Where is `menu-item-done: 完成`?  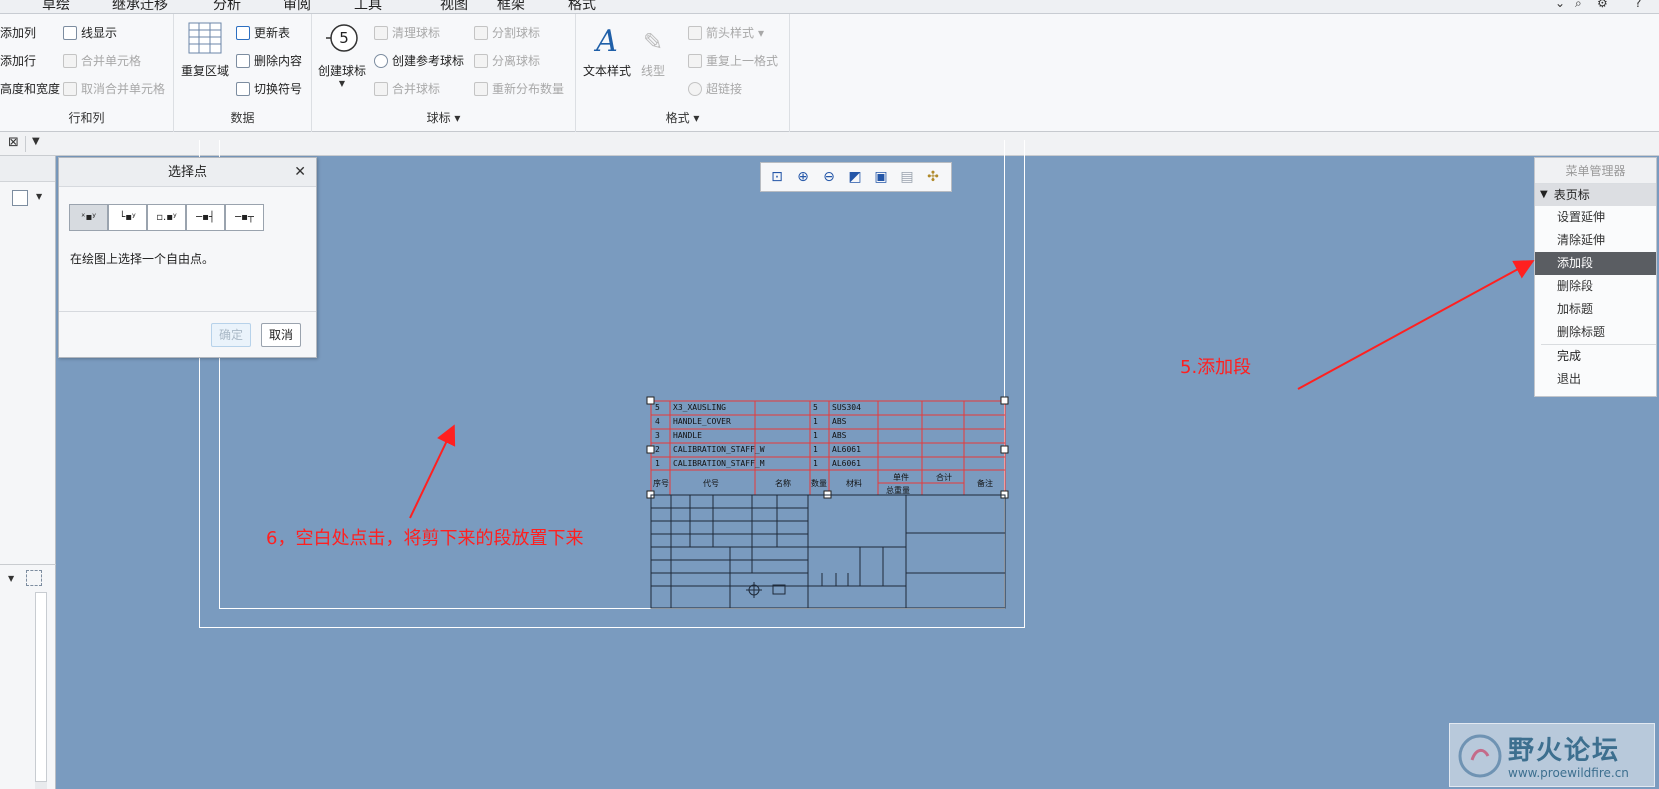
menu-item-done: 完成 is located at coordinates (1595, 356).